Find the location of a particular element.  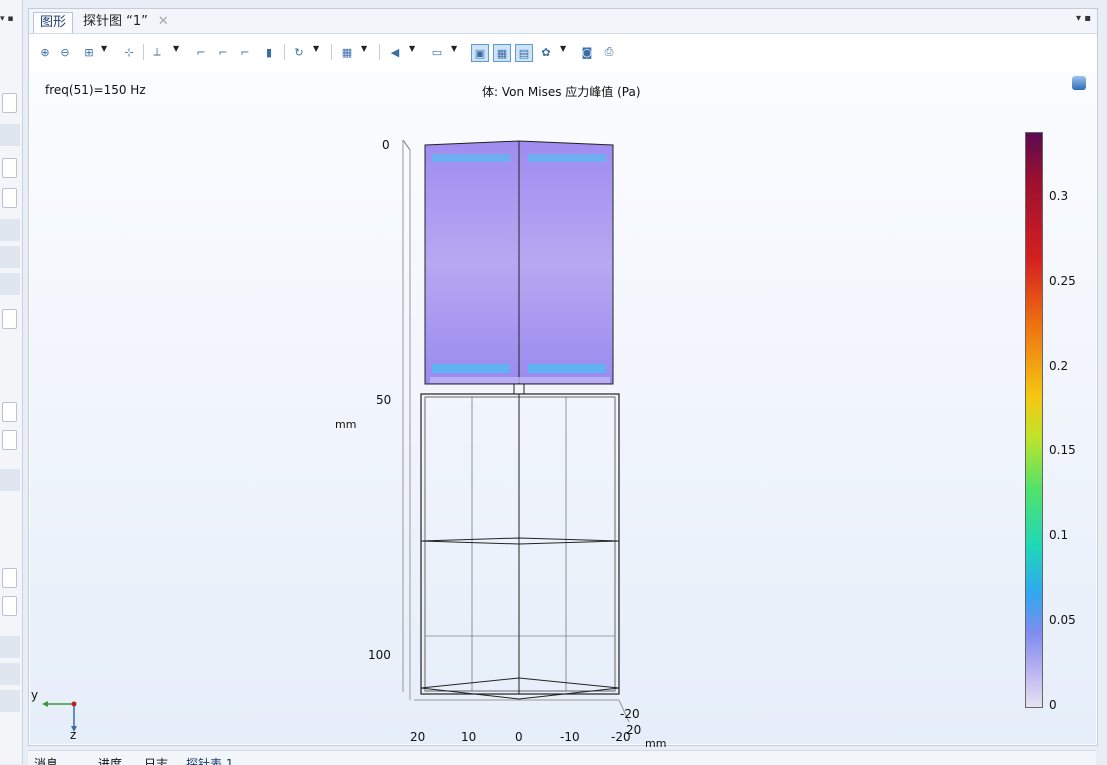

reset-dropdown-icon: ▼ is located at coordinates (316, 48).